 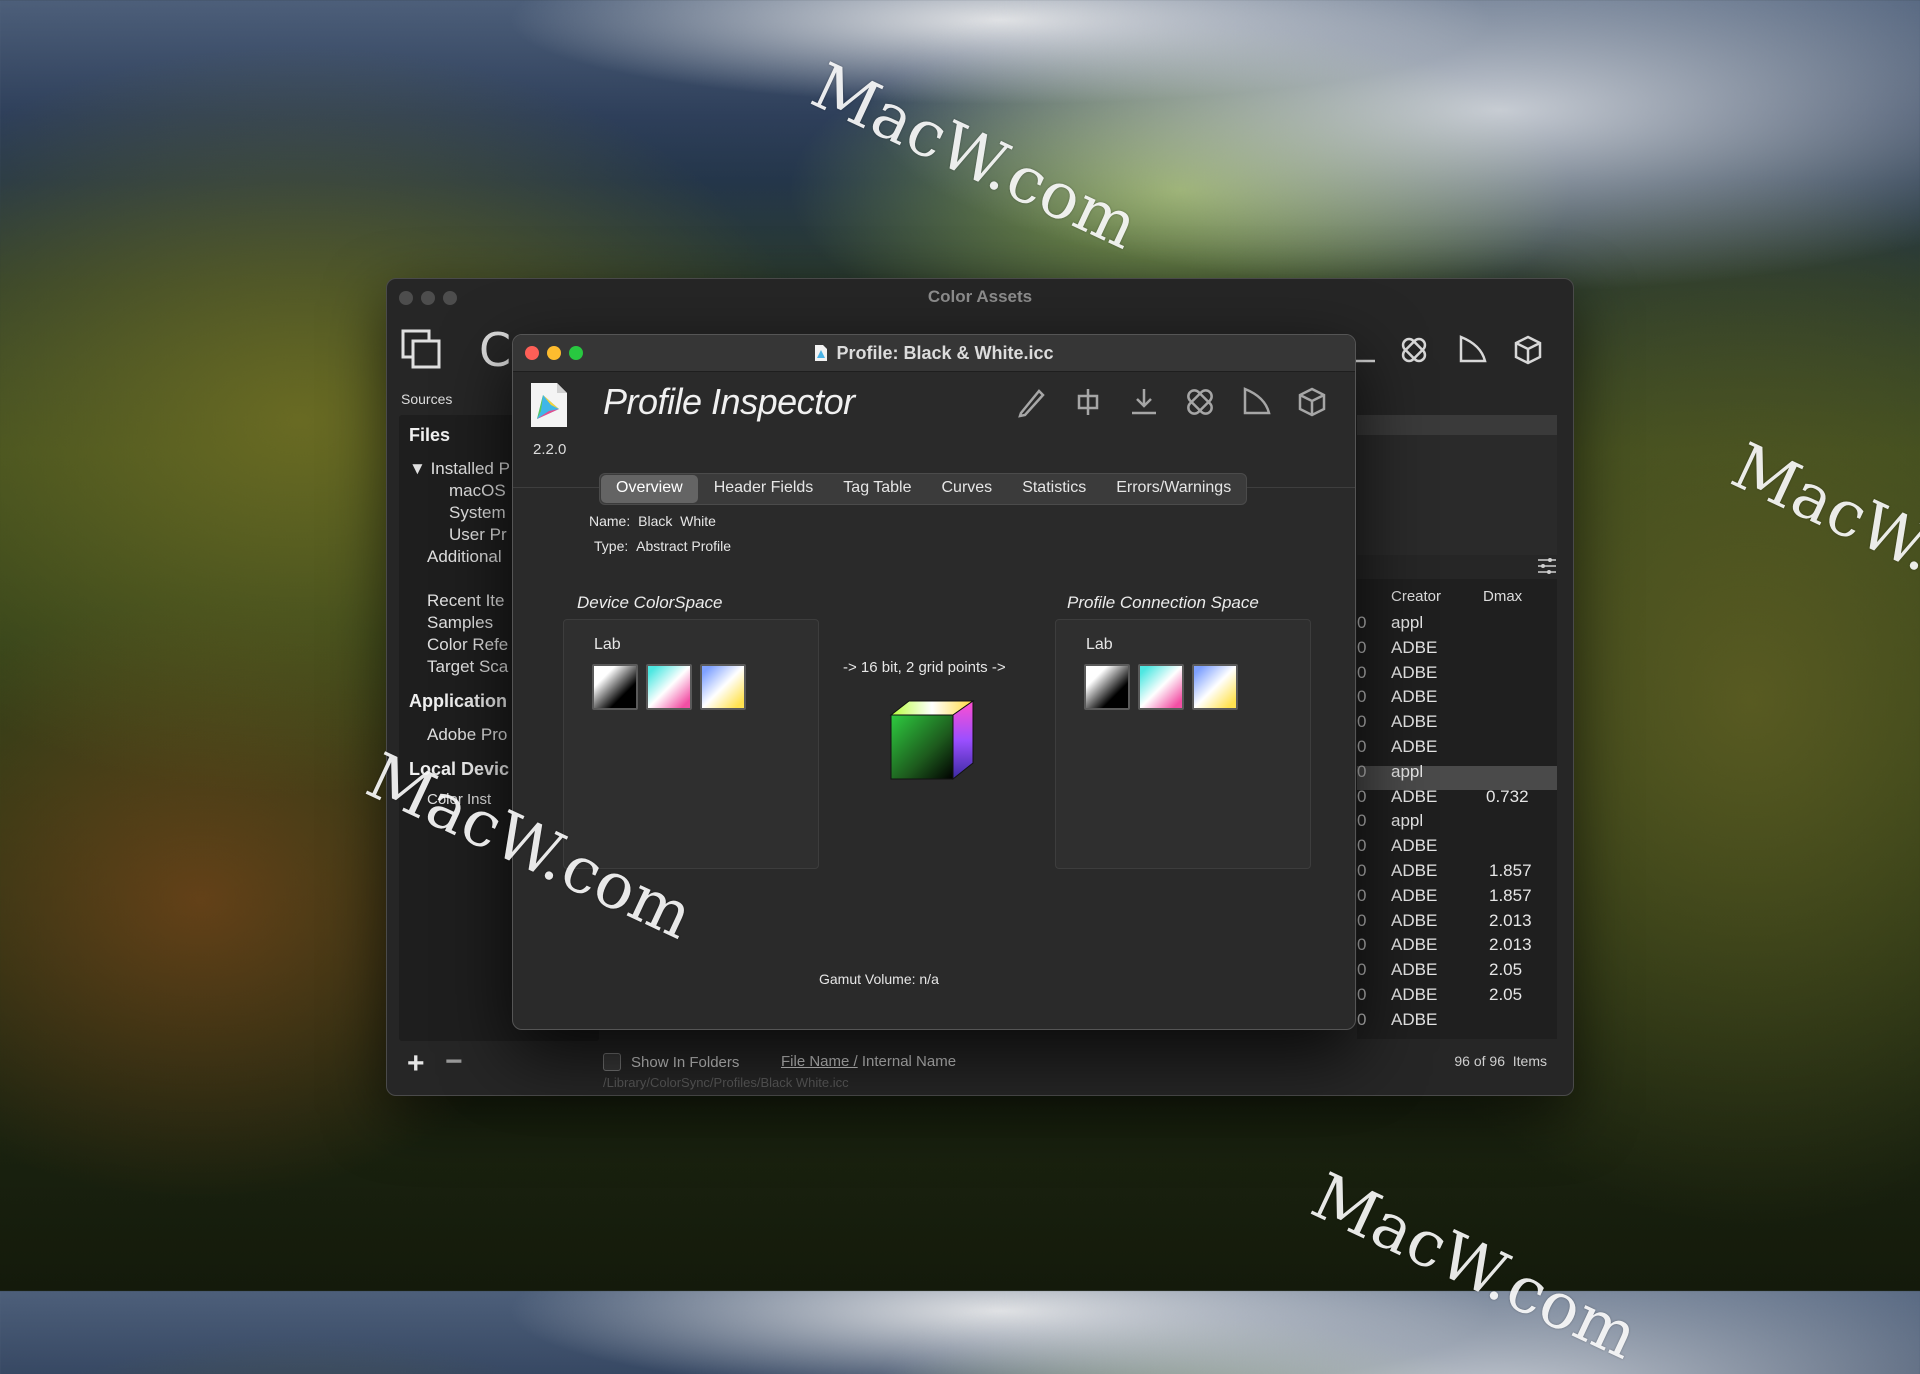 What do you see at coordinates (612, 1062) in the screenshot?
I see `checkbox` at bounding box center [612, 1062].